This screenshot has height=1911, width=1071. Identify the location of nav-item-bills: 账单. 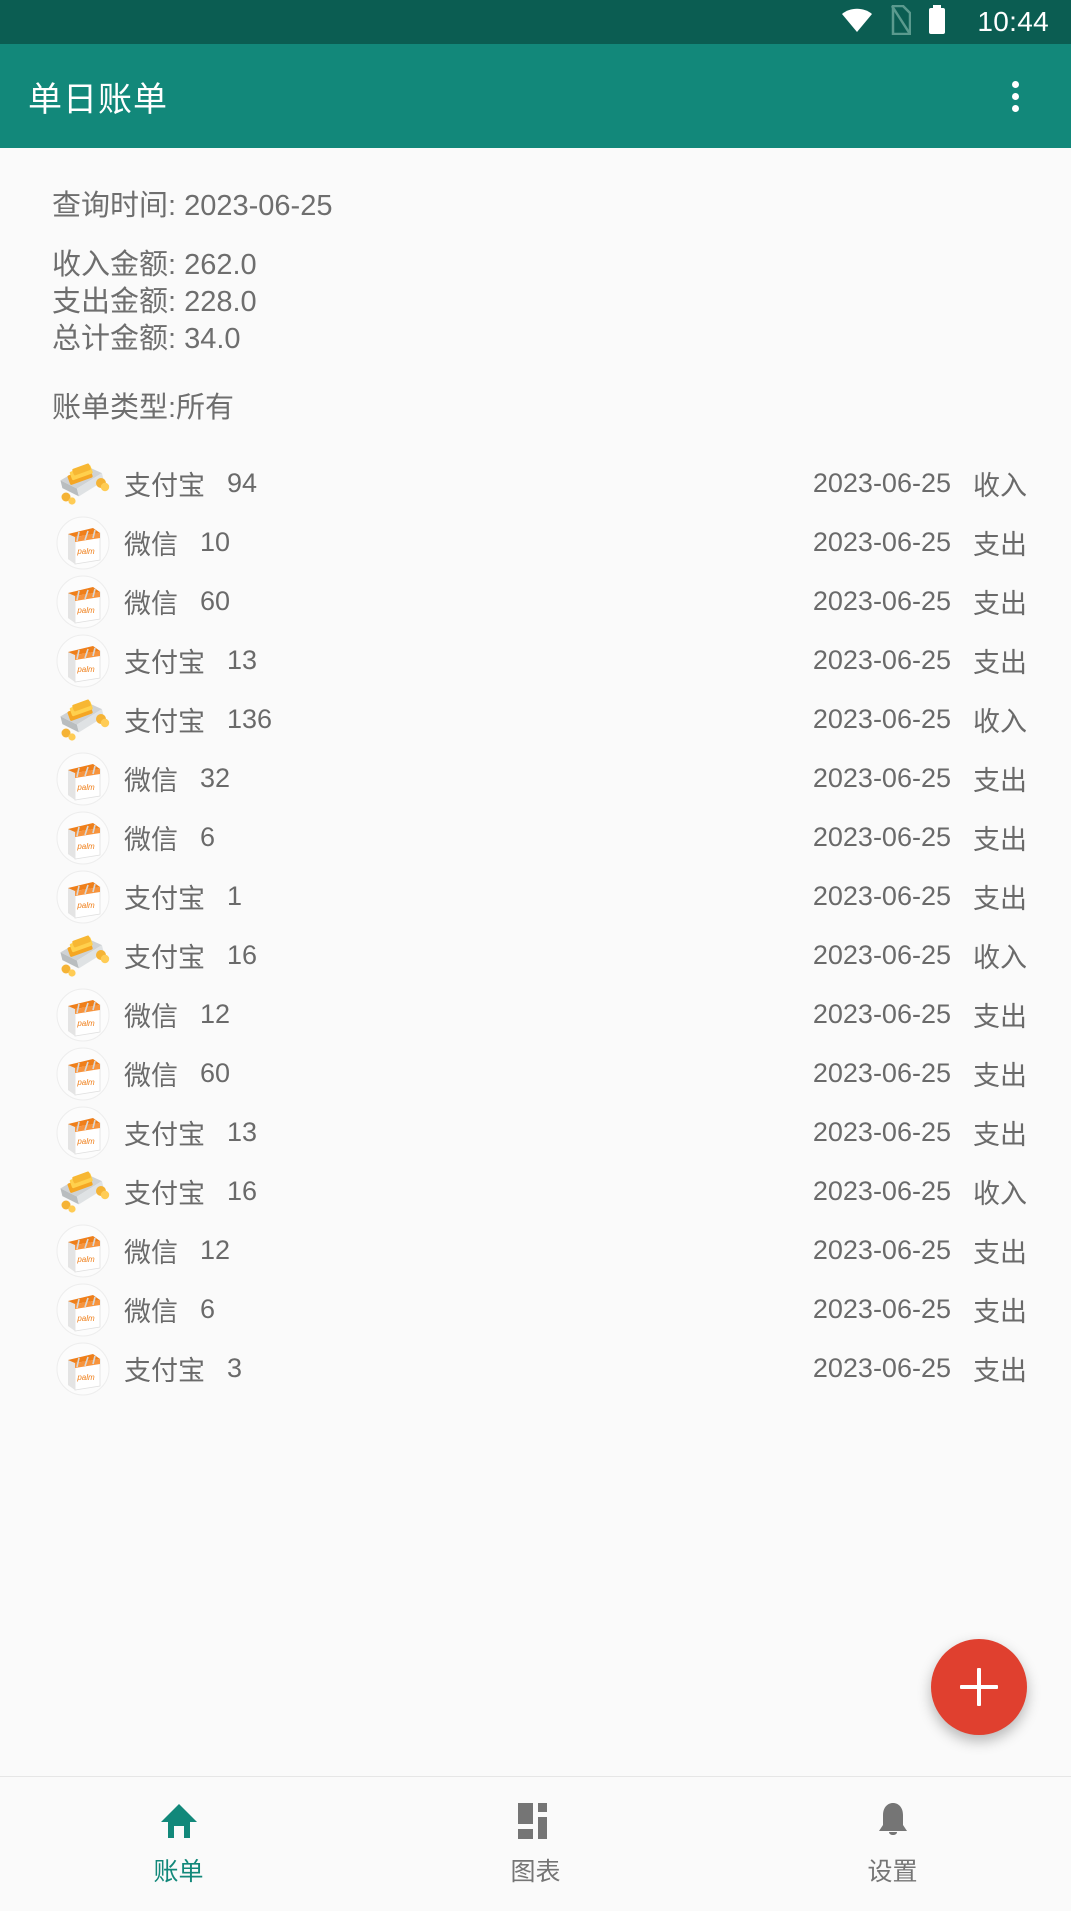
(178, 1844).